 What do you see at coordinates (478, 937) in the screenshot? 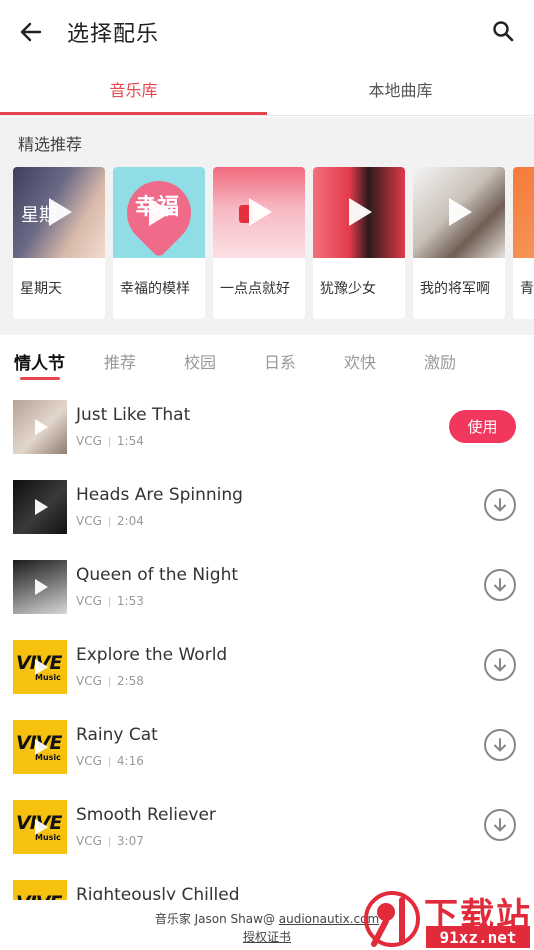
I see `watermark-url: 91xz.net` at bounding box center [478, 937].